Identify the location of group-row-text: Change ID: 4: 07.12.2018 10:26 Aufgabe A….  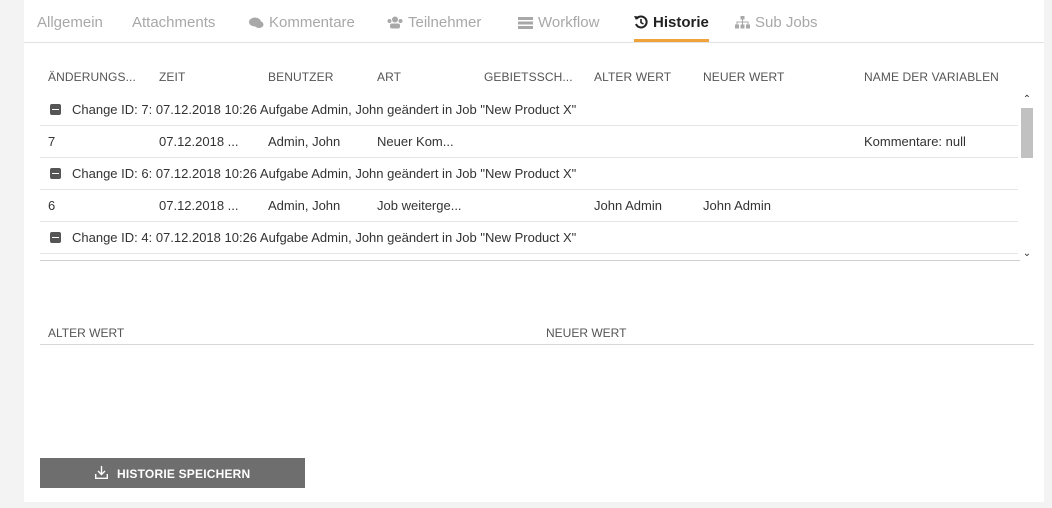
(324, 237).